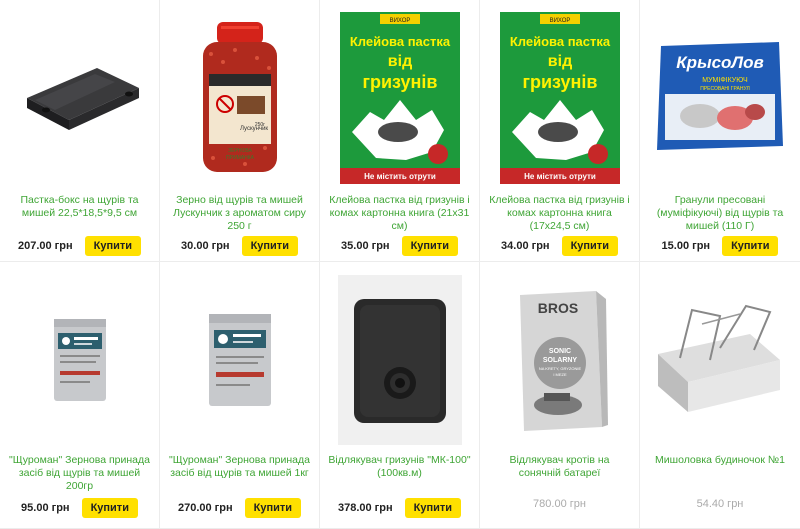 Image resolution: width=800 pixels, height=529 pixels. I want to click on product-price: 34.00 грн, so click(525, 246).